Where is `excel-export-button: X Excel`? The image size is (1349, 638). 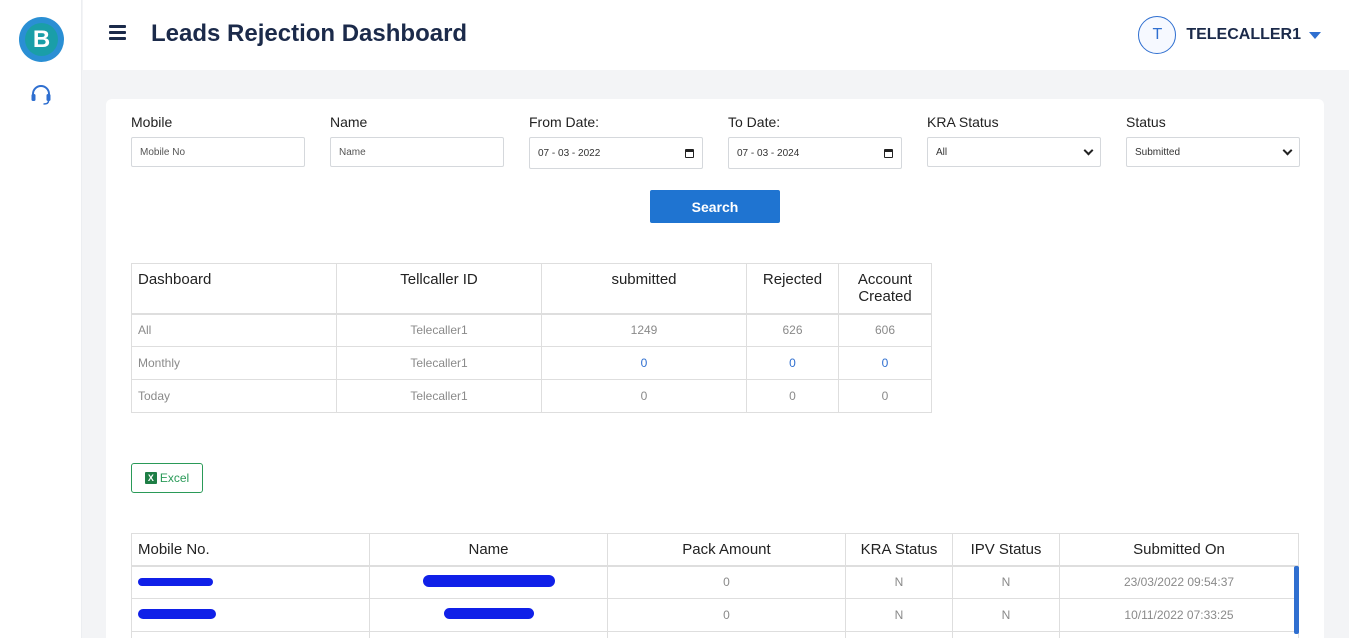
excel-export-button: X Excel is located at coordinates (167, 478).